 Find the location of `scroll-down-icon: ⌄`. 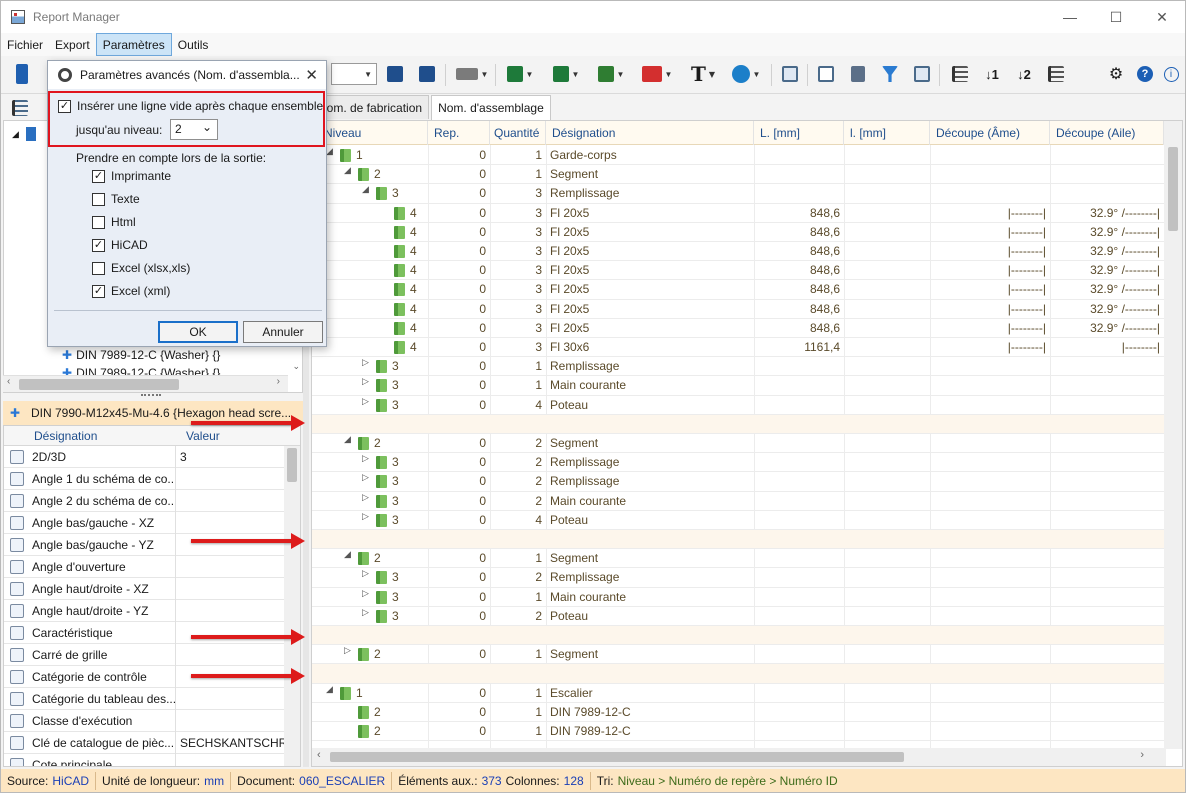

scroll-down-icon: ⌄ is located at coordinates (296, 366).